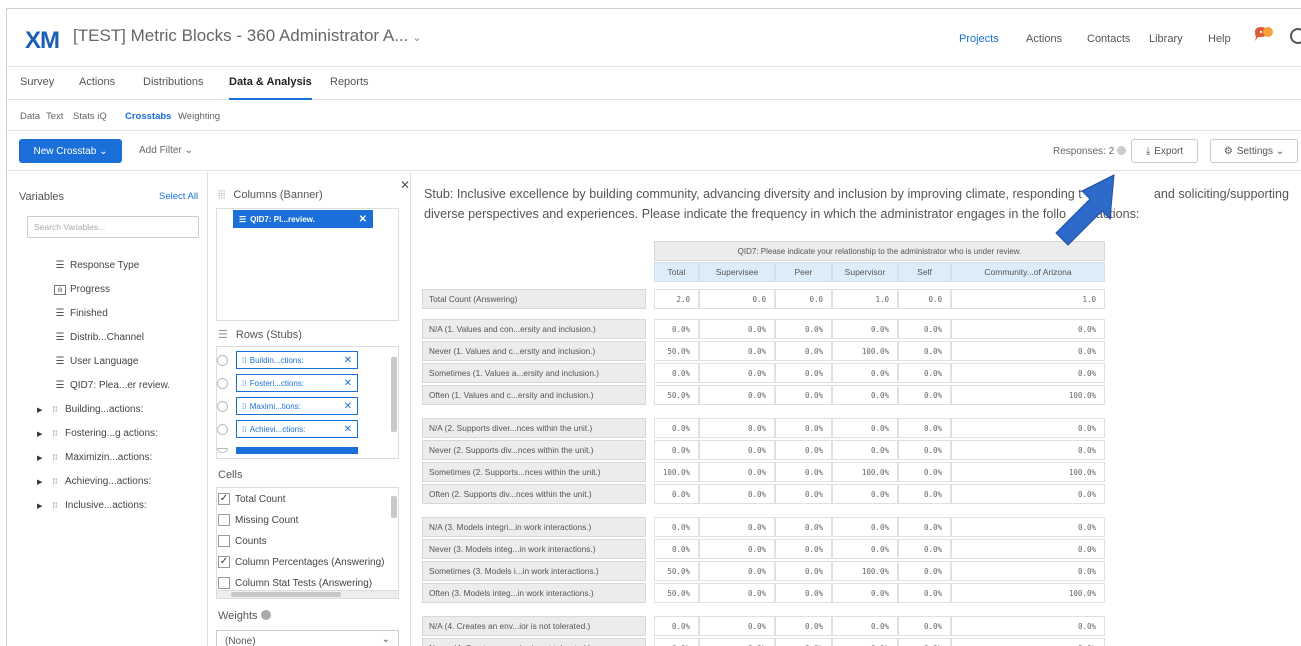 This screenshot has height=646, width=1301. I want to click on option-label: Column Percentages (Answering), so click(310, 562).